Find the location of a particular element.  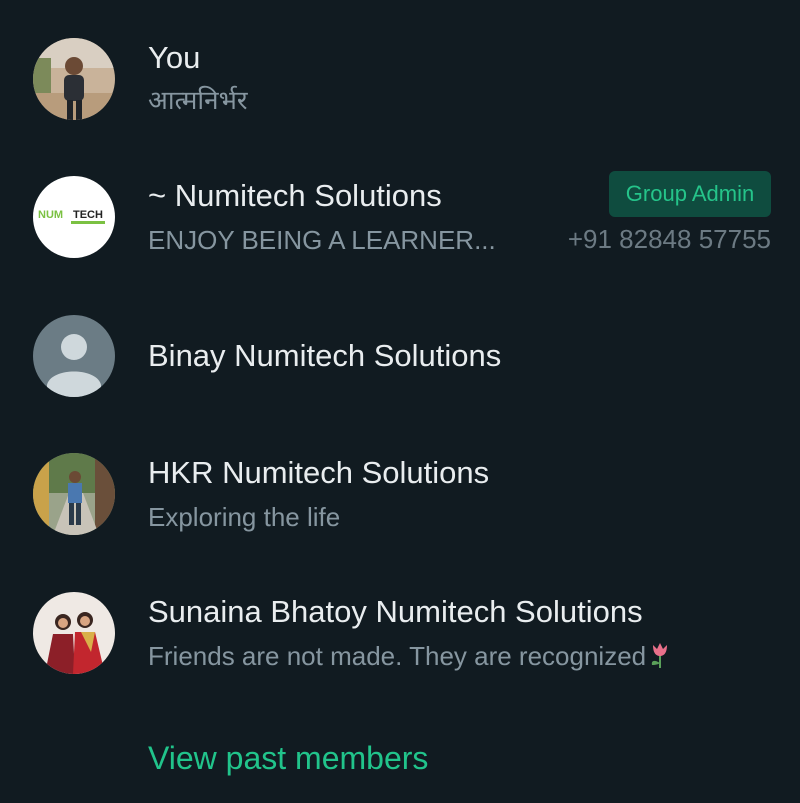

member-name: HKR Numitech Solutions is located at coordinates (319, 472).